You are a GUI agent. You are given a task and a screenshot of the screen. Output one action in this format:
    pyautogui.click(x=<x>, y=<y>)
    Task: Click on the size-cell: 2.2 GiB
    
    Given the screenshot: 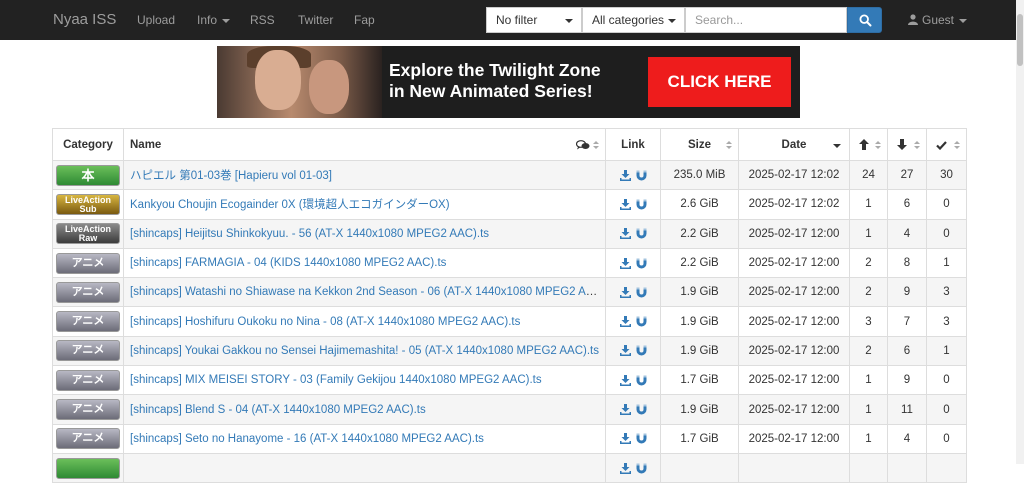 What is the action you would take?
    pyautogui.click(x=699, y=233)
    